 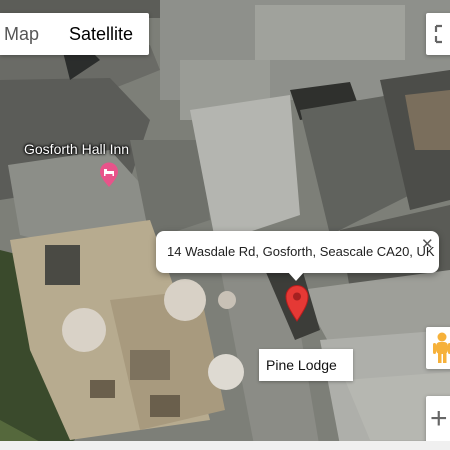 What do you see at coordinates (297, 303) in the screenshot?
I see `location-marker-icon` at bounding box center [297, 303].